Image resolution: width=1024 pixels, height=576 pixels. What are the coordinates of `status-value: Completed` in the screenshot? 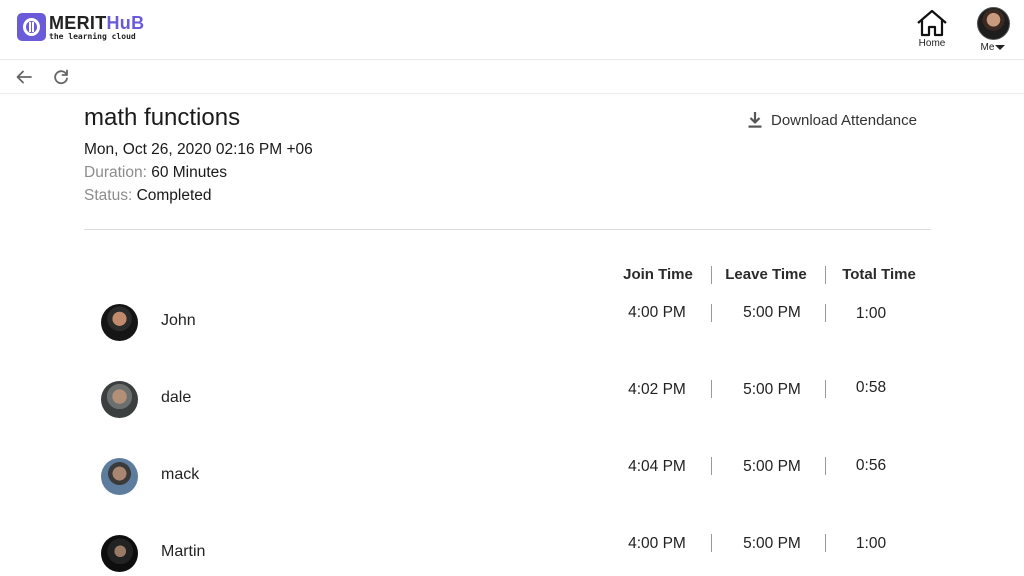 It's located at (174, 195).